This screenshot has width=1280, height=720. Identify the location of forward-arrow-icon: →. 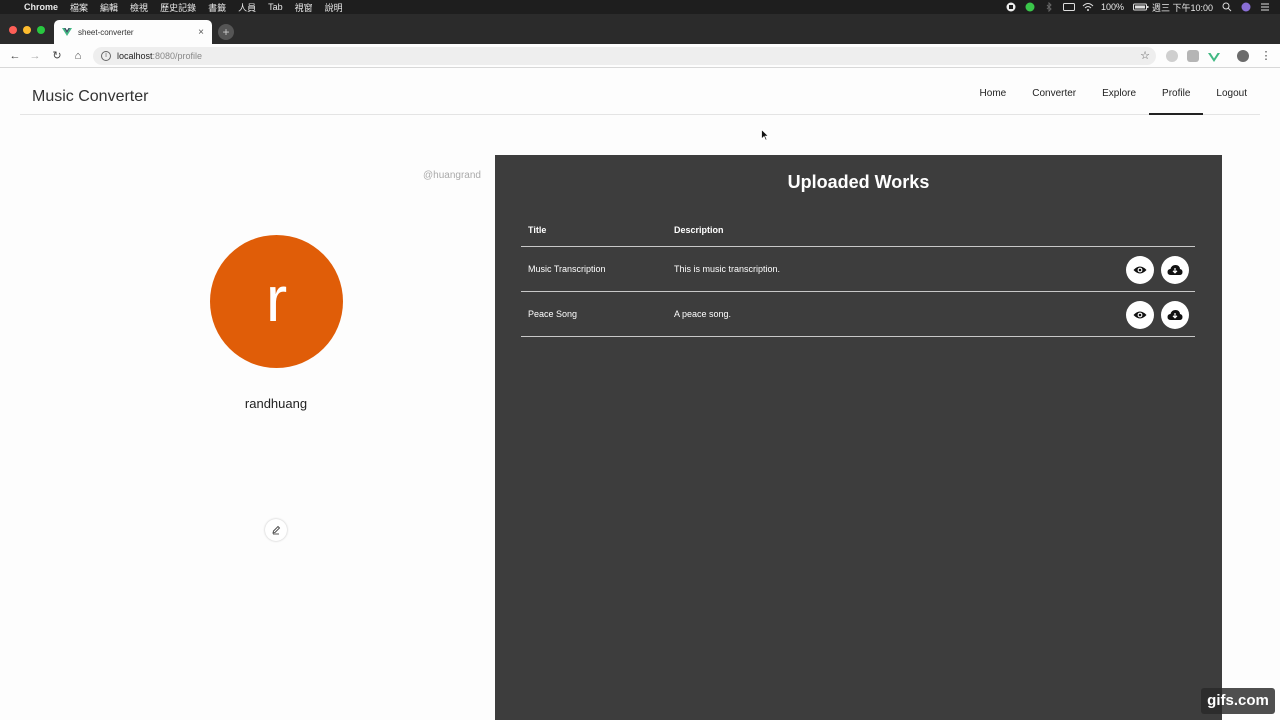
(35, 56).